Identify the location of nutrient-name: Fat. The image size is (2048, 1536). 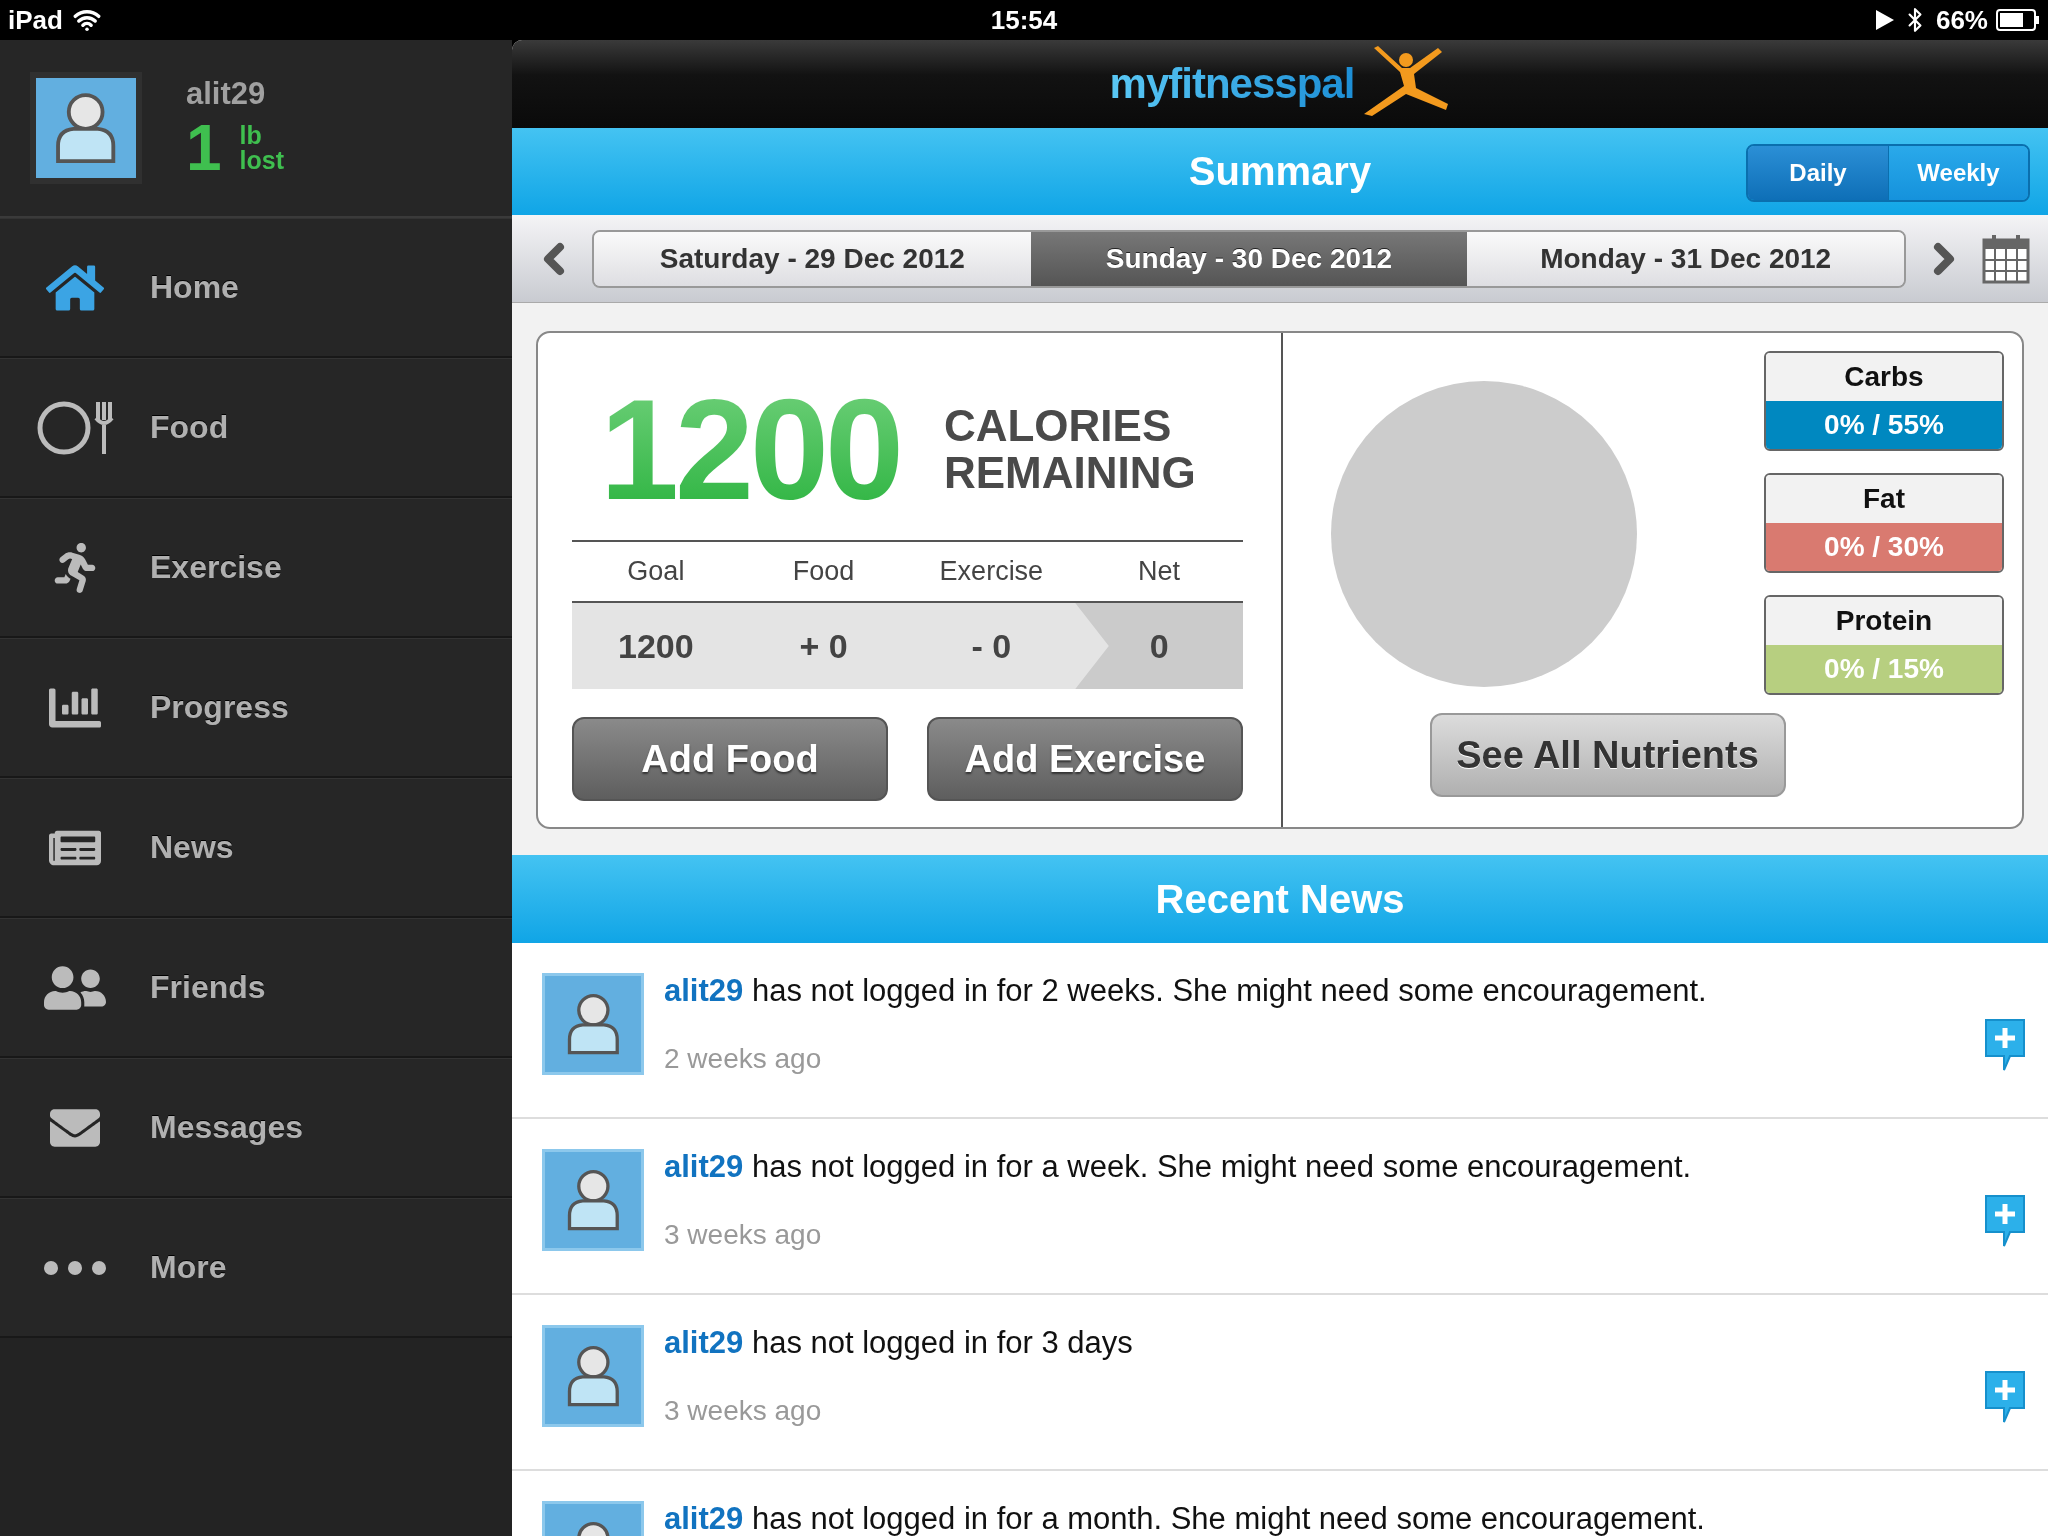
(1884, 499).